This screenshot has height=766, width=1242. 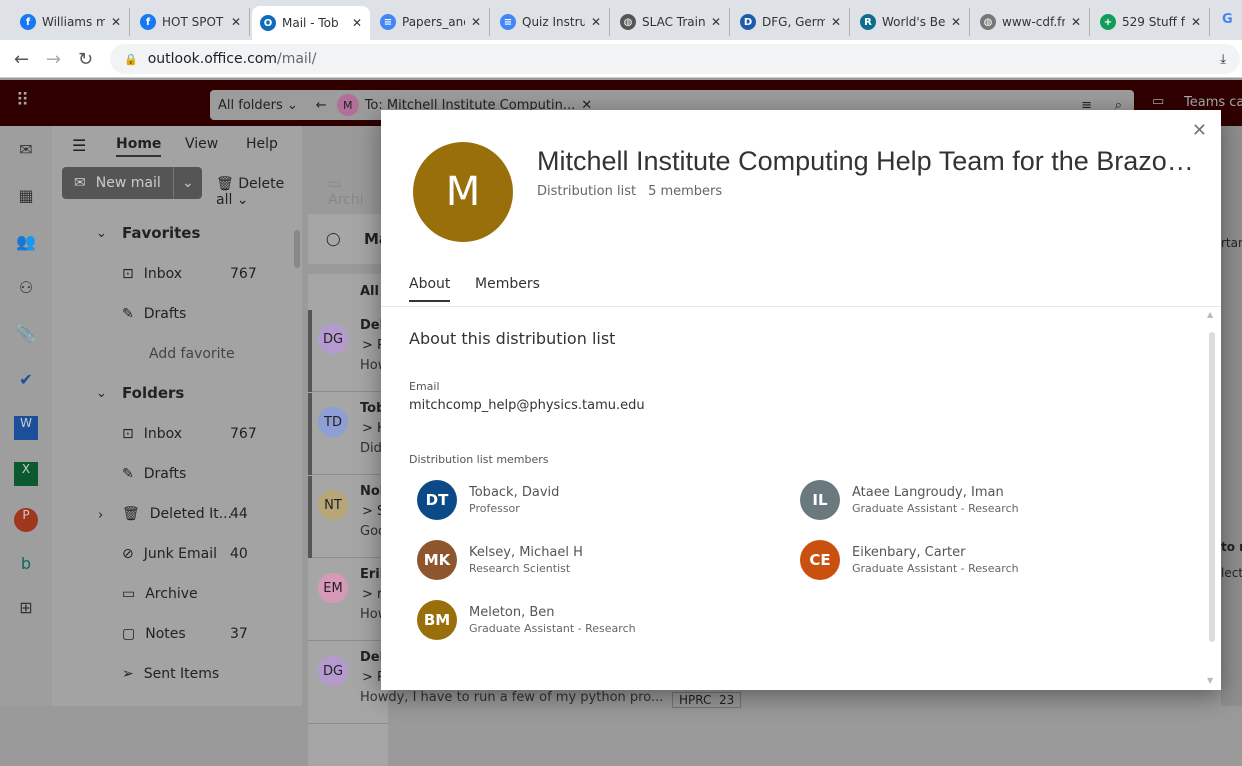 What do you see at coordinates (153, 393) in the screenshot?
I see `folders-header: Folders` at bounding box center [153, 393].